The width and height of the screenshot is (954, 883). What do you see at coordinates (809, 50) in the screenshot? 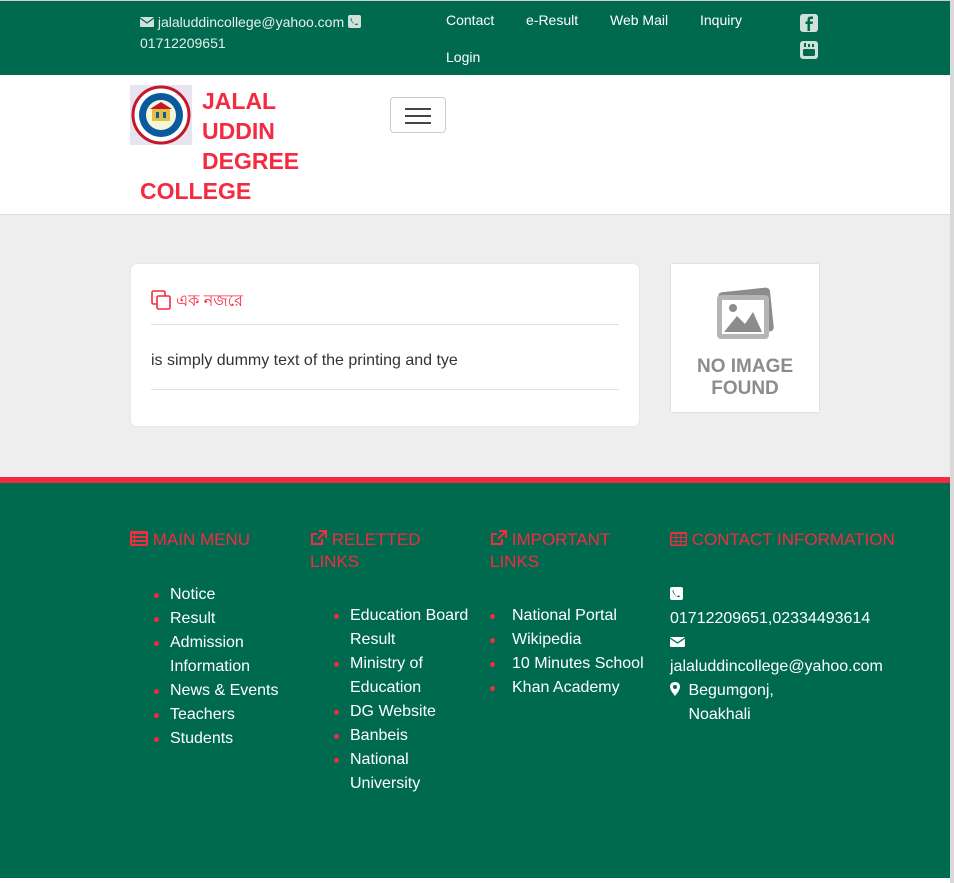
I see `youtube-icon` at bounding box center [809, 50].